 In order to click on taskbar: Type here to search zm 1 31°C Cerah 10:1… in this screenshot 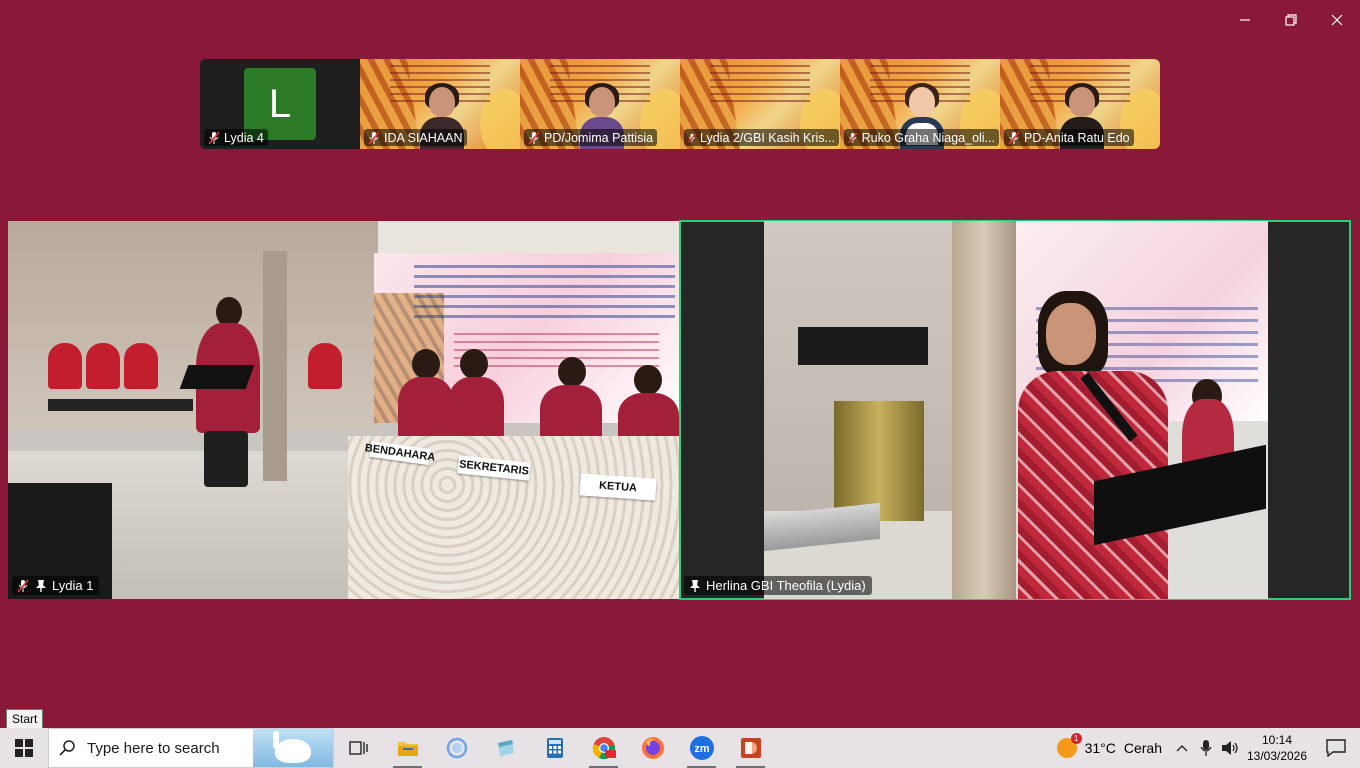, I will do `click(680, 748)`.